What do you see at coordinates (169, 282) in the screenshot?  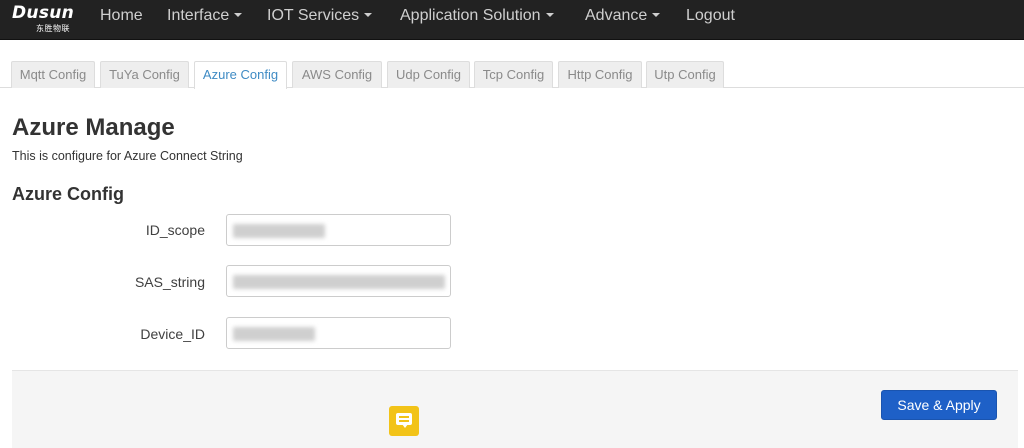 I see `sas-string-label: SAS_string` at bounding box center [169, 282].